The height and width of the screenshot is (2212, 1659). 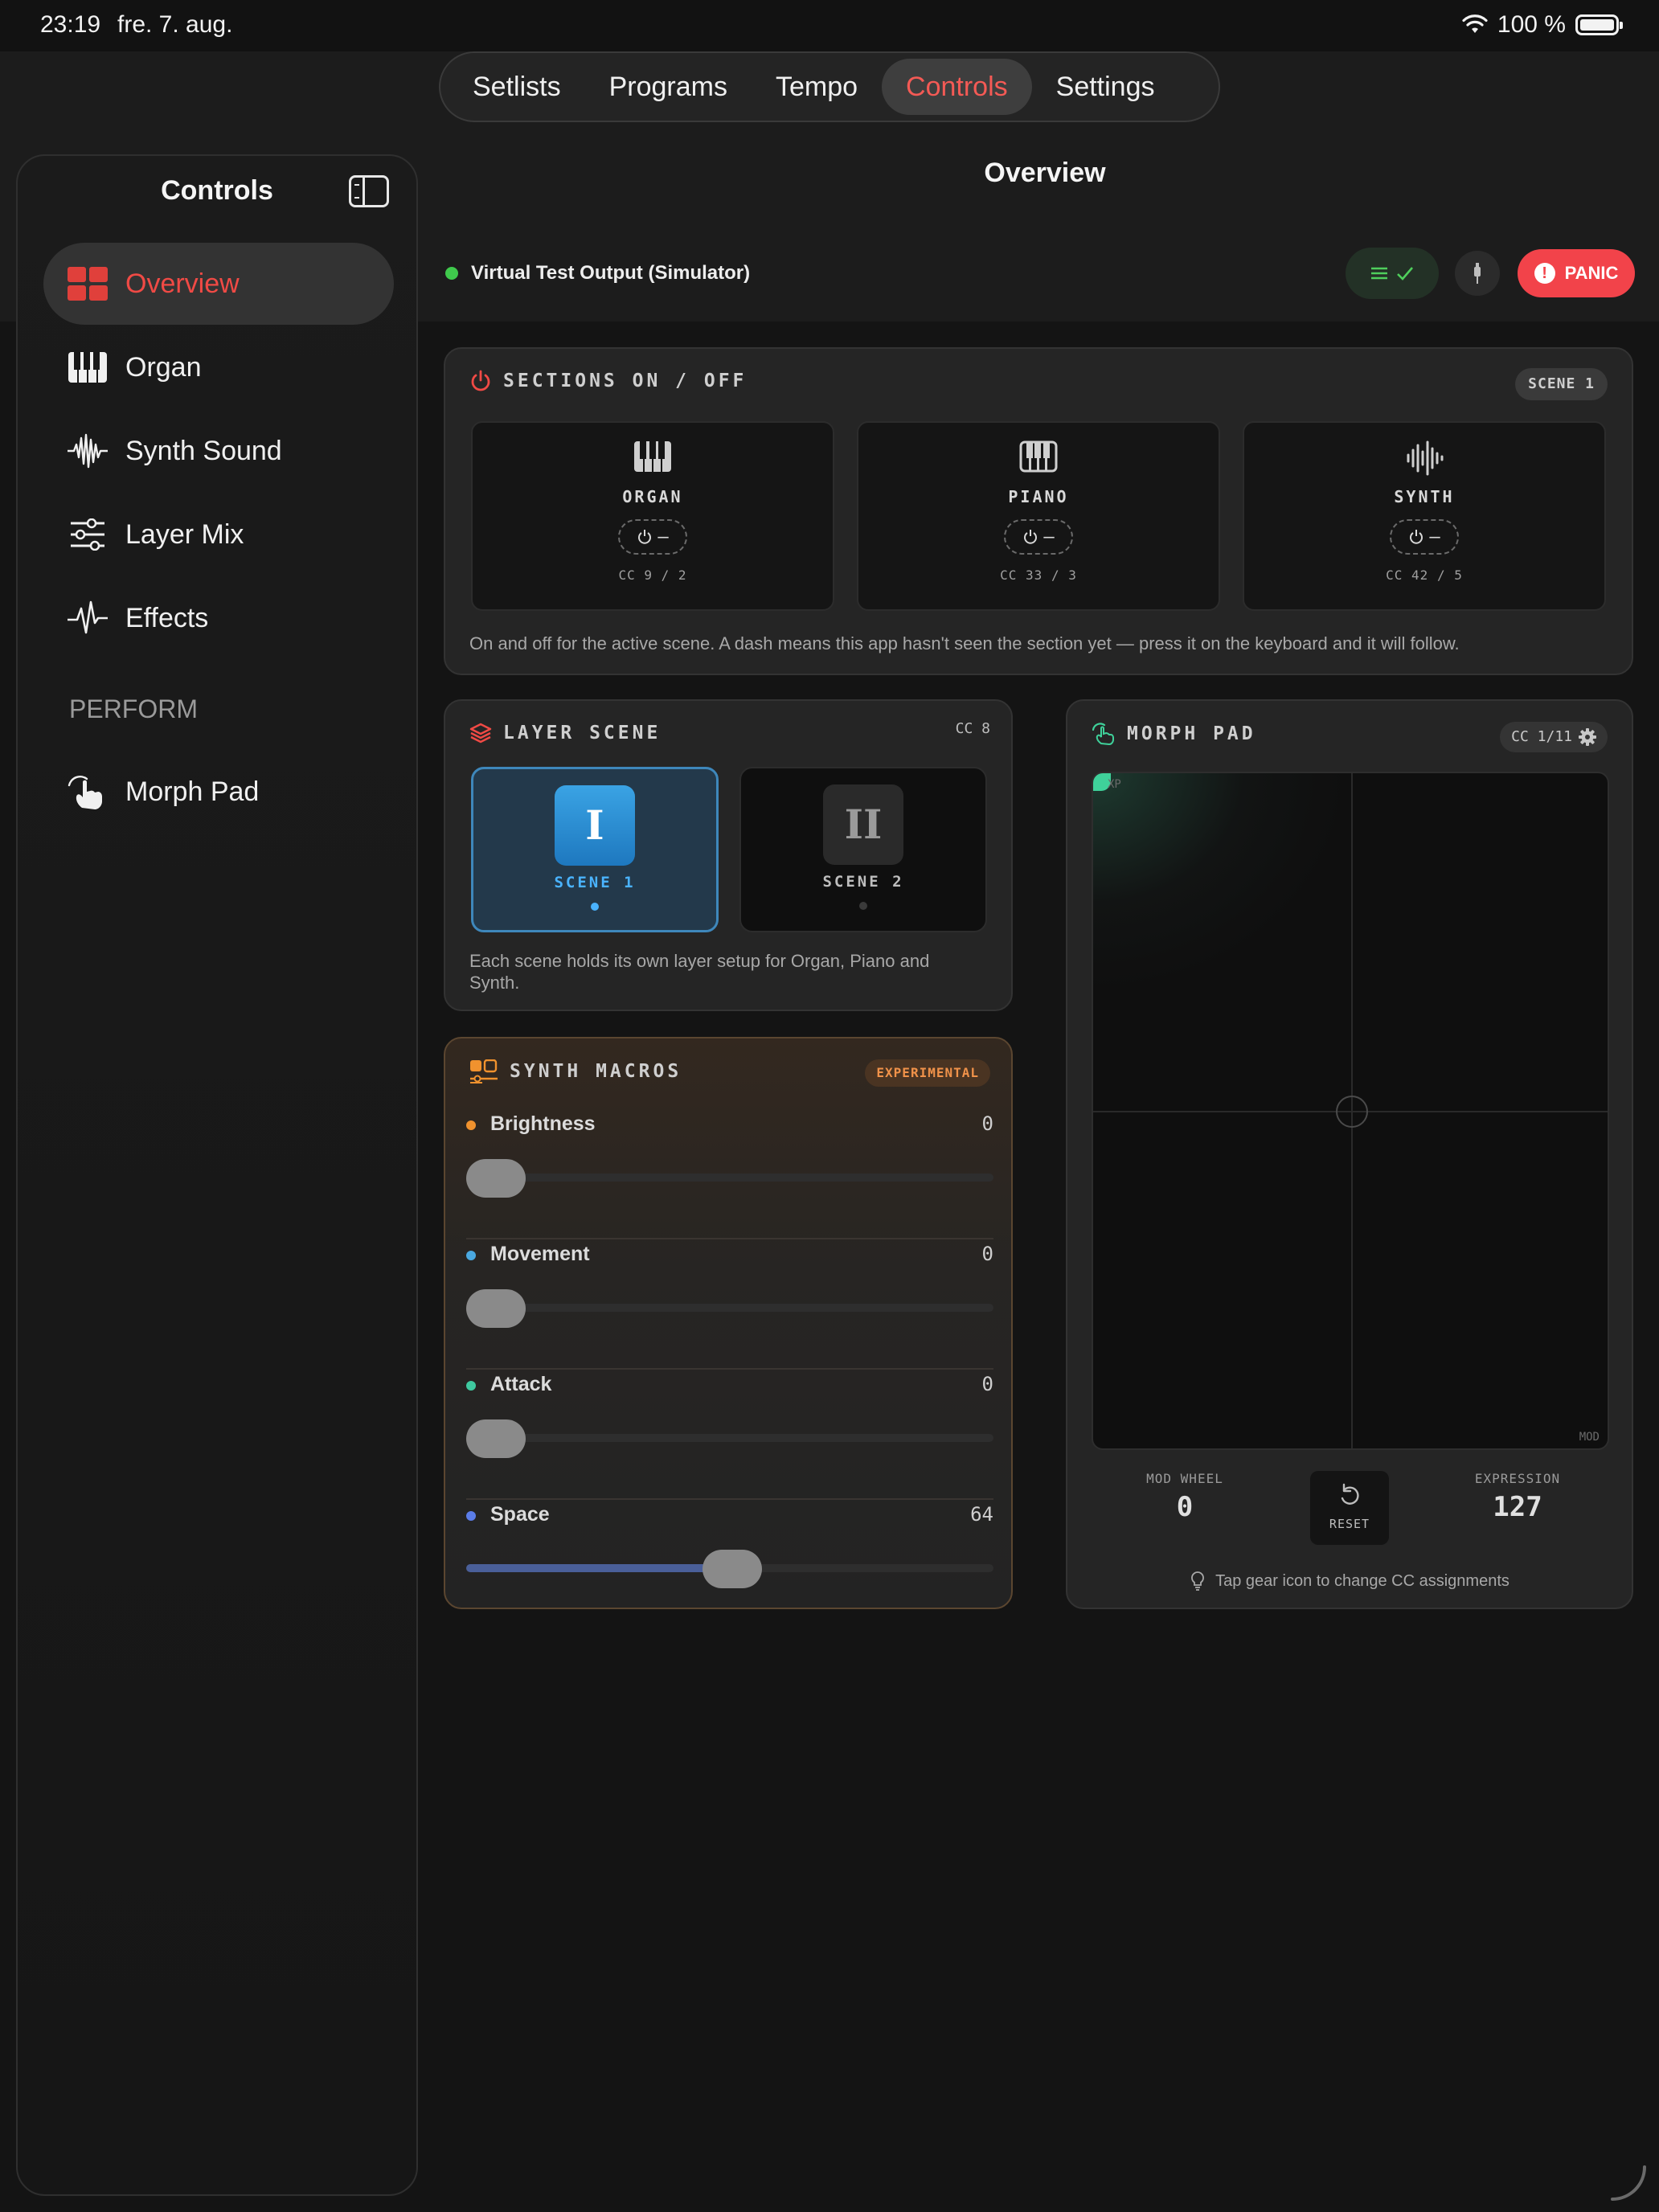 What do you see at coordinates (1362, 1580) in the screenshot?
I see `morph-tip-text: Tap gear icon to change CC assignments` at bounding box center [1362, 1580].